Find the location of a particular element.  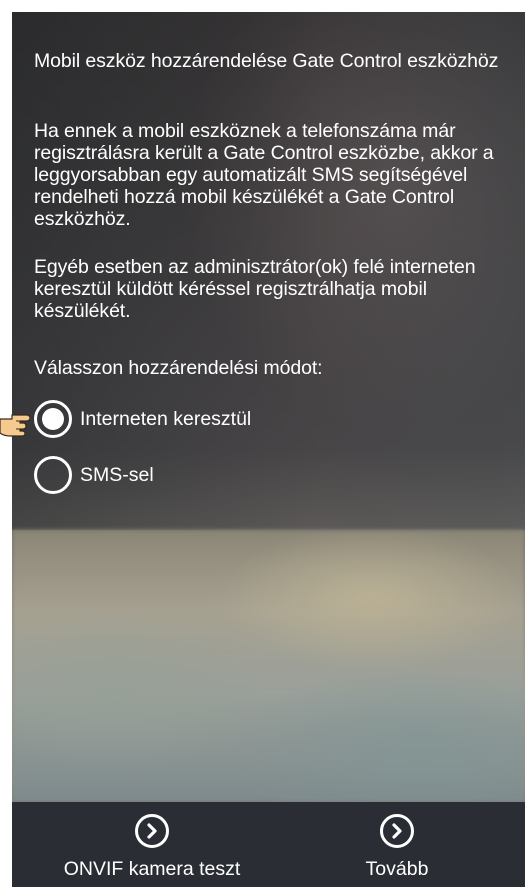

radio-dot is located at coordinates (53, 419).